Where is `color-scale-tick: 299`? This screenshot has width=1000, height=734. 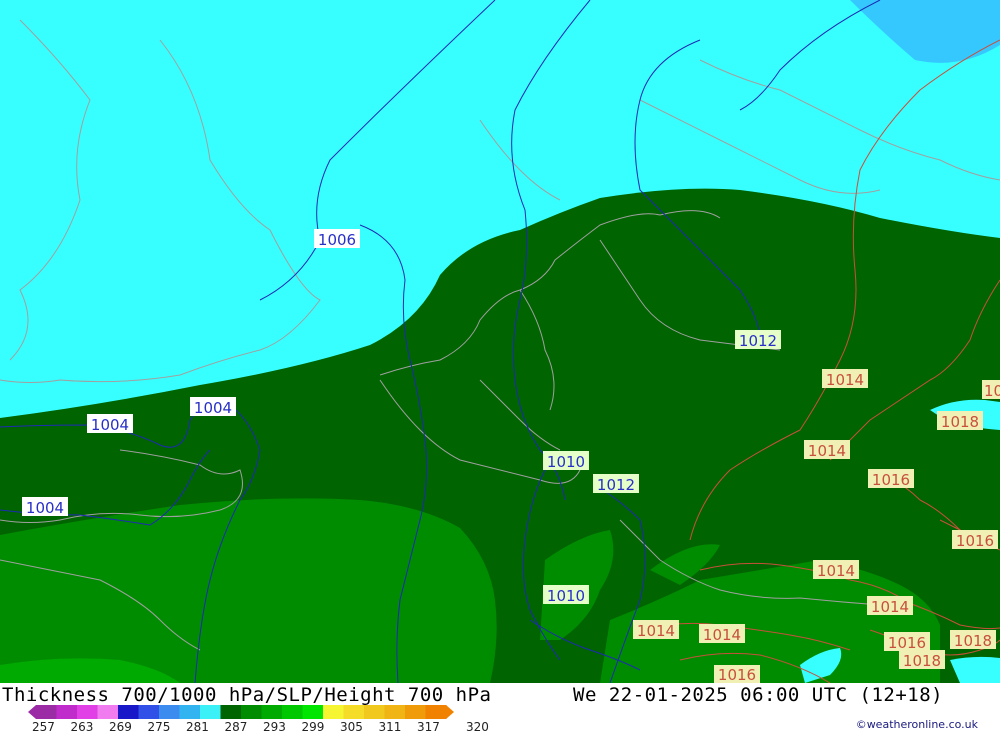
color-scale-tick: 299 is located at coordinates (313, 727).